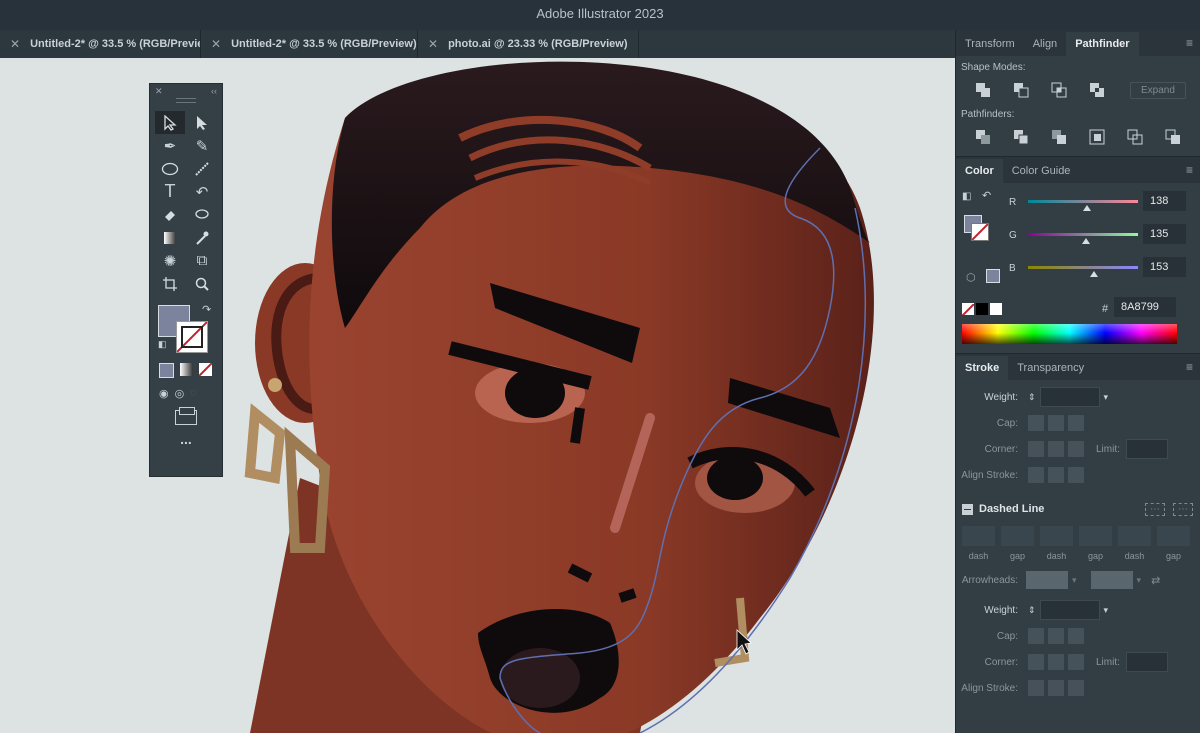 This screenshot has height=733, width=1200. Describe the element at coordinates (1097, 137) in the screenshot. I see `crop-icon` at that location.